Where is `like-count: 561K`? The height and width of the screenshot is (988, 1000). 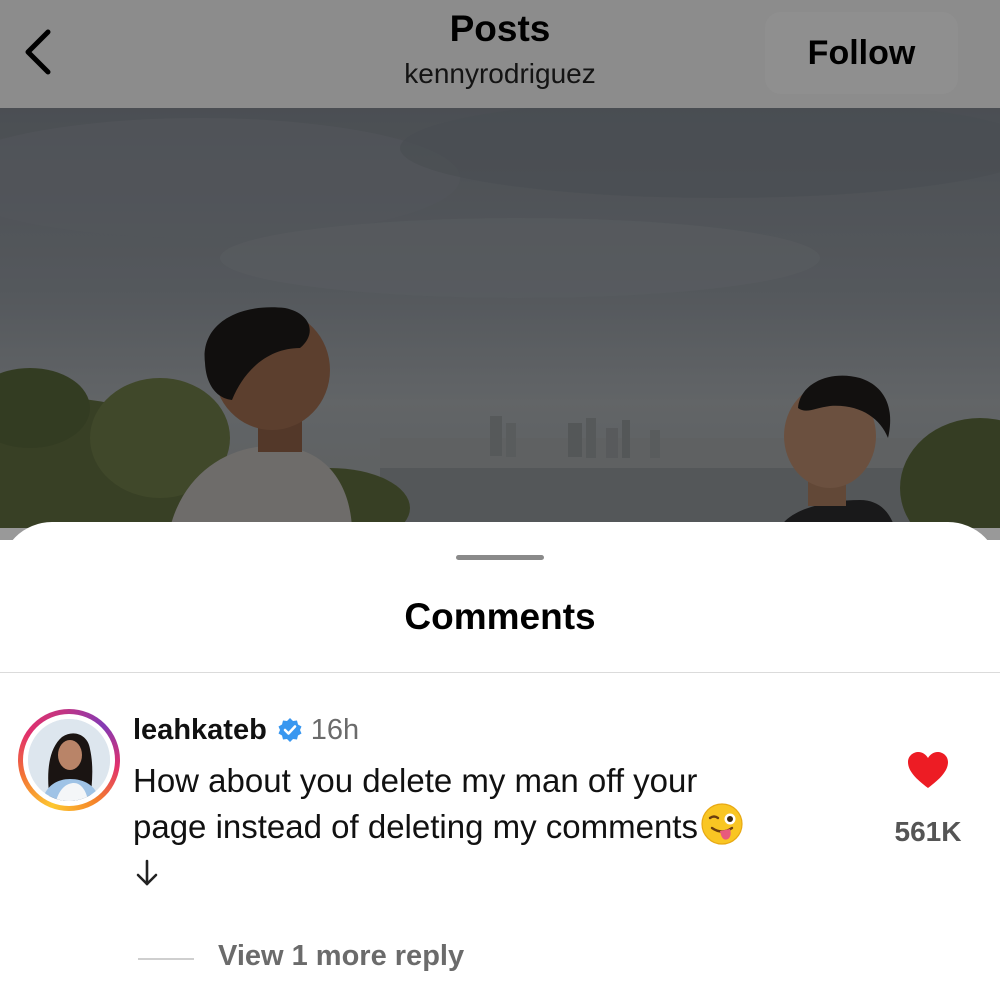
like-count: 561K is located at coordinates (928, 831).